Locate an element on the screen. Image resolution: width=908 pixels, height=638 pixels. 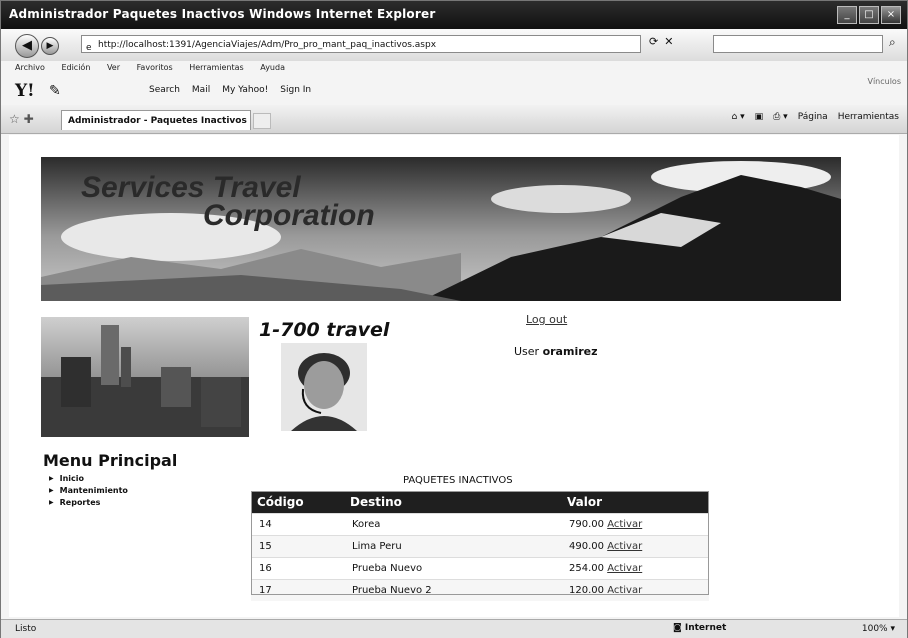
menu-favoritos: Favoritos is located at coordinates (155, 67).